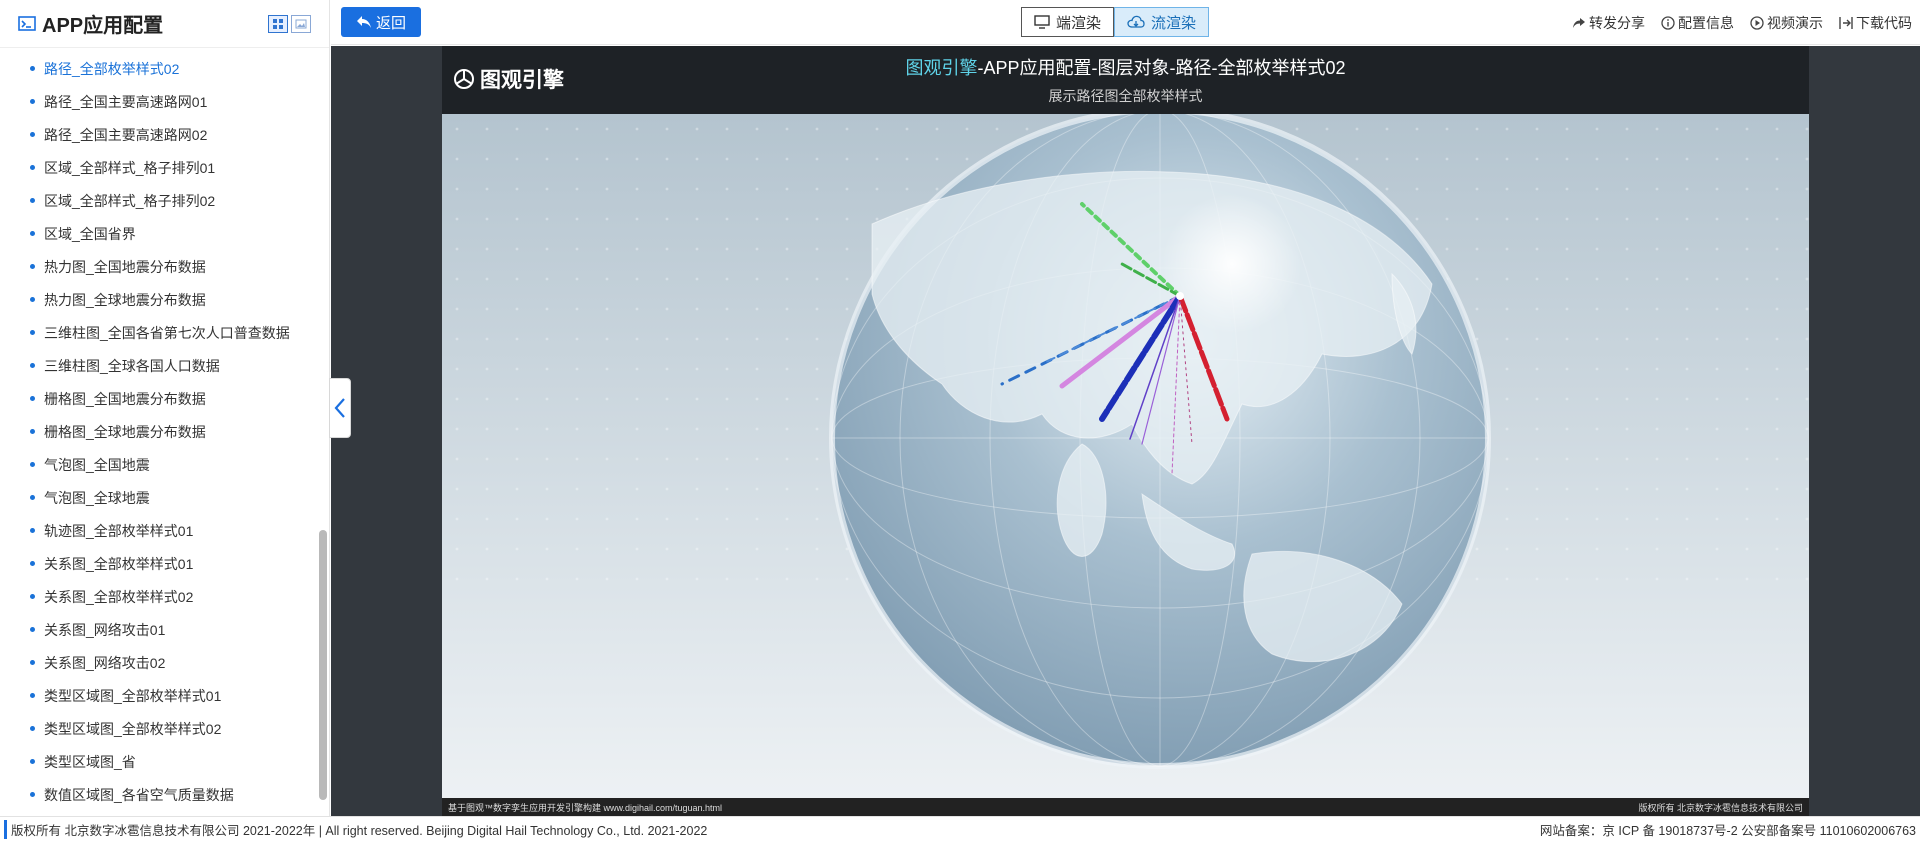 This screenshot has height=841, width=1920. I want to click on back-button: 返回, so click(381, 22).